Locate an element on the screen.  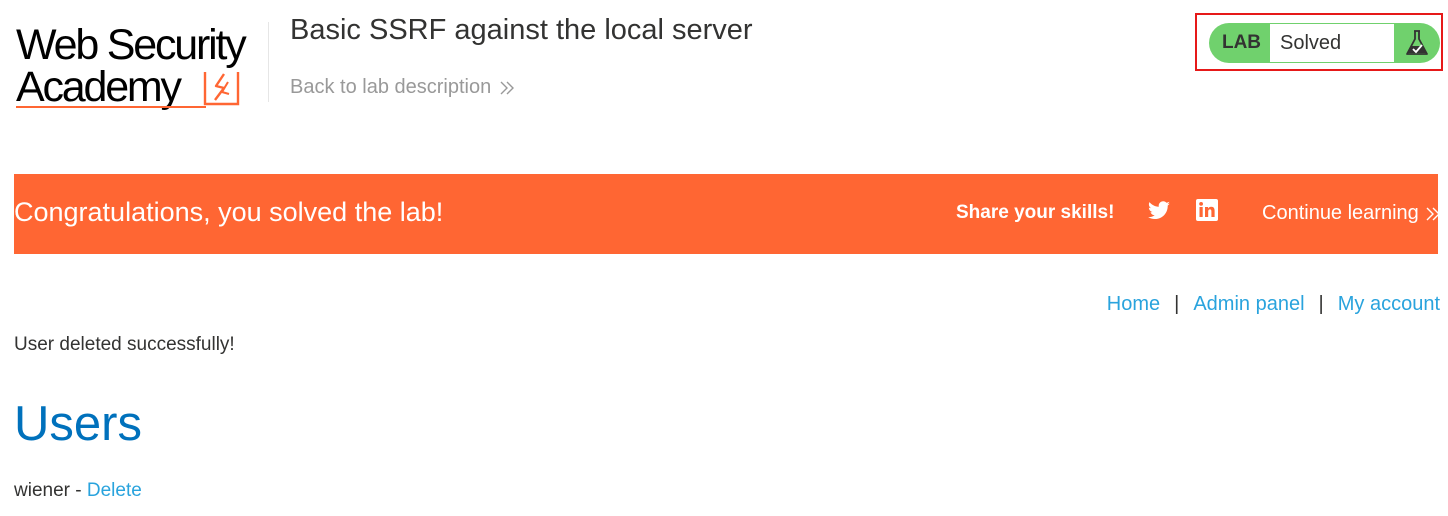
header-divider is located at coordinates (268, 62).